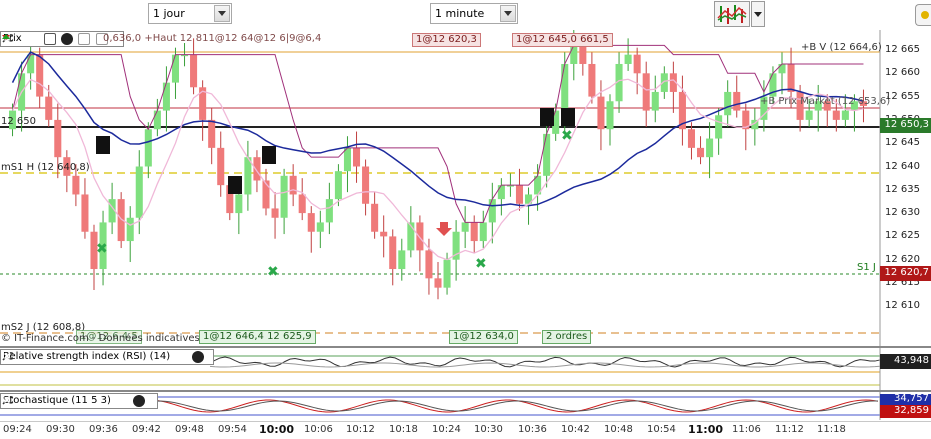 The height and width of the screenshot is (439, 931). What do you see at coordinates (318, 429) in the screenshot?
I see `time-tick-label: 10:06` at bounding box center [318, 429].